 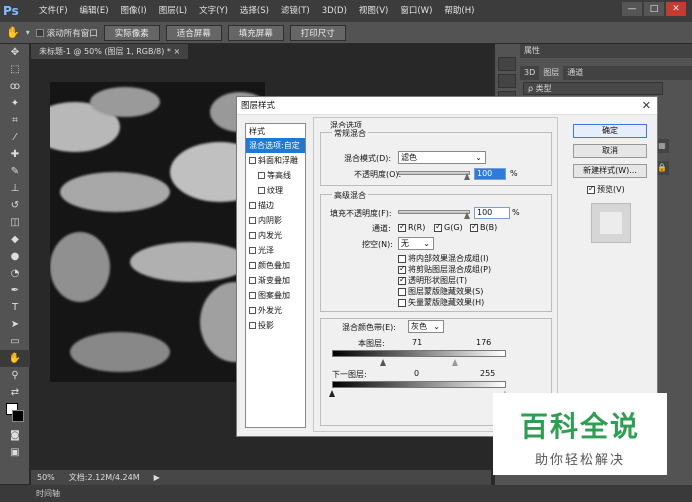 I want to click on minimize-button: —, so click(x=632, y=9).